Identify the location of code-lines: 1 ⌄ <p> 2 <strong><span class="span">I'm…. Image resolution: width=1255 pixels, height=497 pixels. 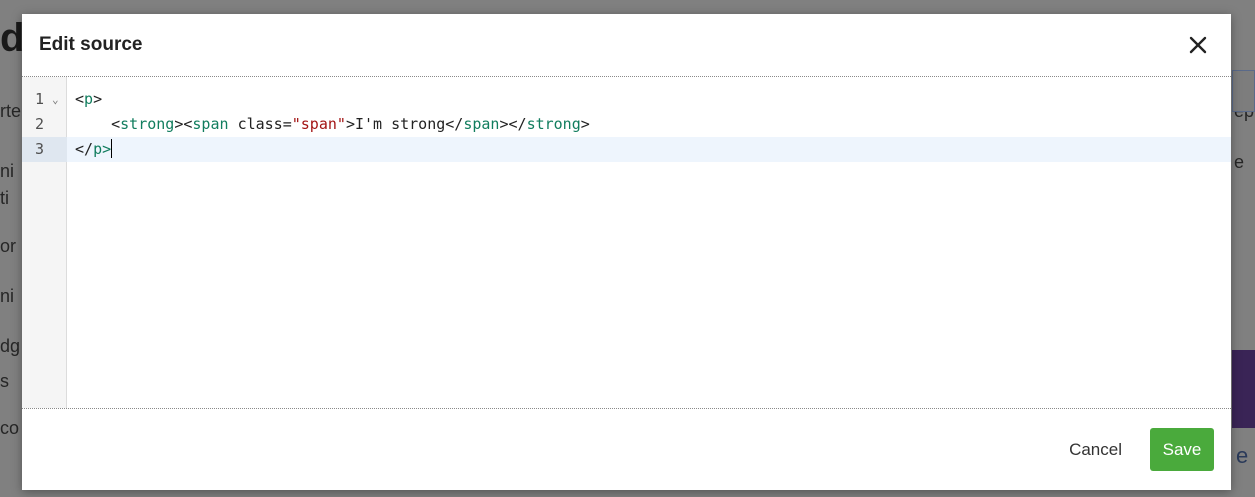
(626, 124).